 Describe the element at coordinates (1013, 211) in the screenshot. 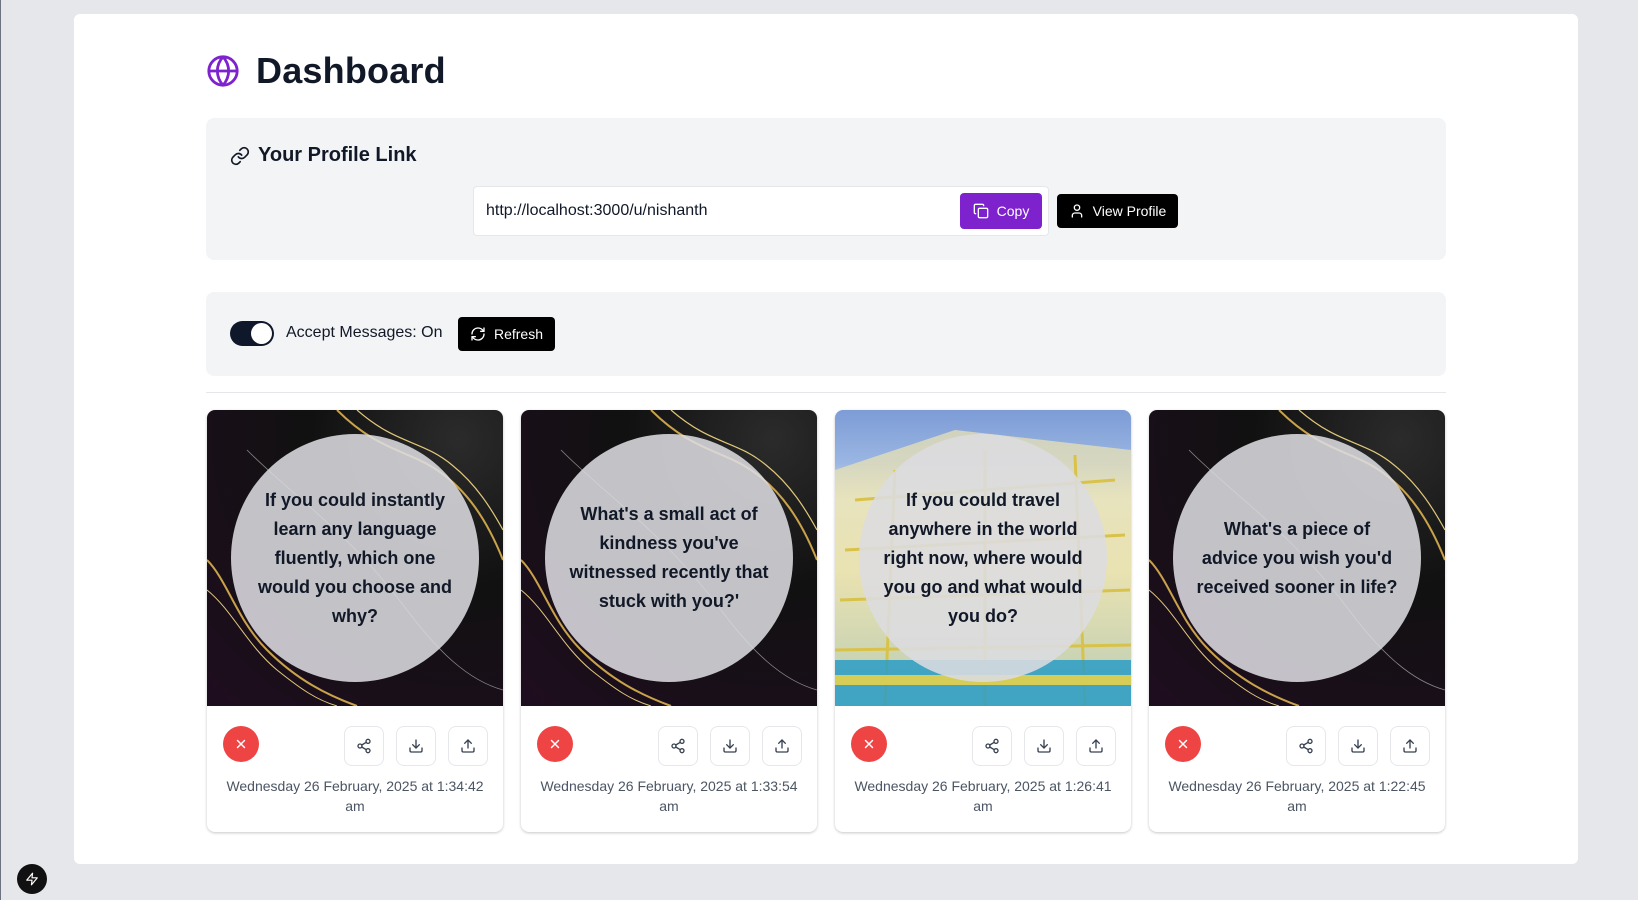

I see `copy-button-label: Copy` at that location.